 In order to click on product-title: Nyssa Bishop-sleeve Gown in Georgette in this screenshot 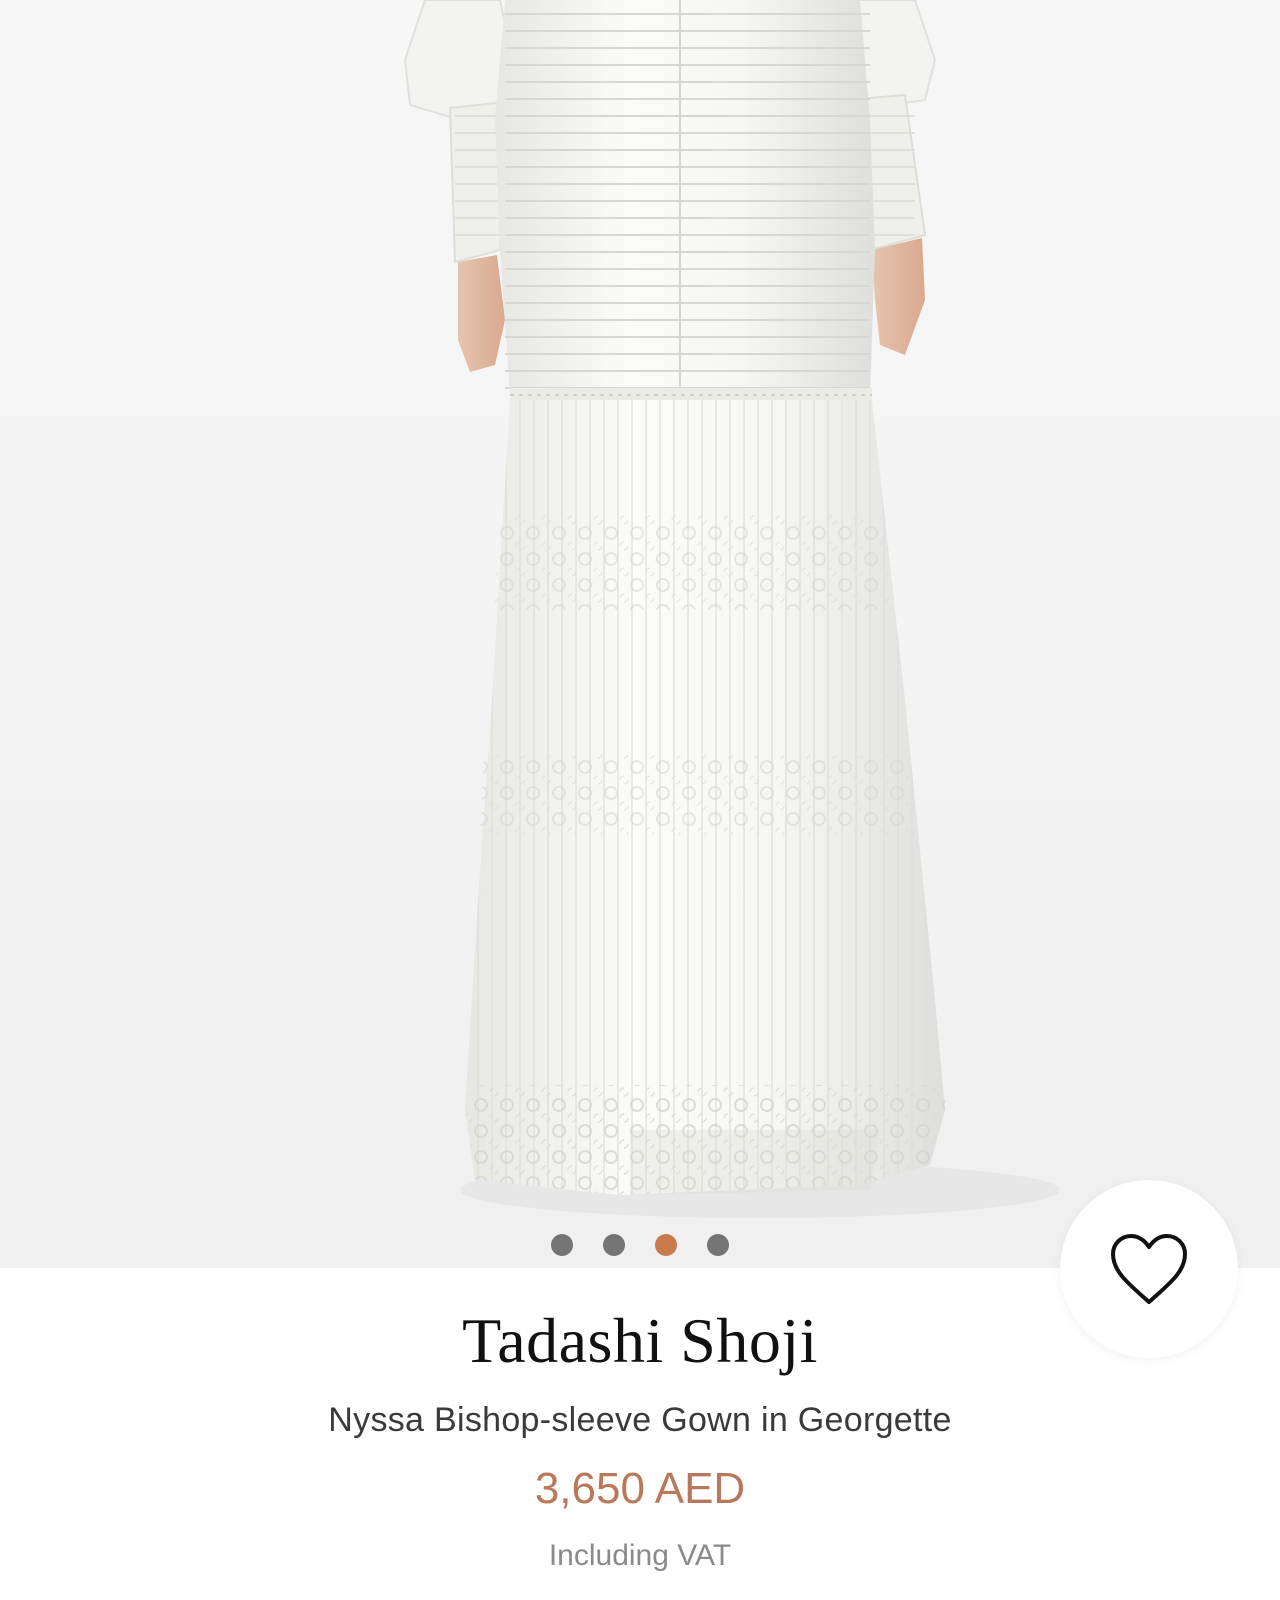, I will do `click(640, 1420)`.